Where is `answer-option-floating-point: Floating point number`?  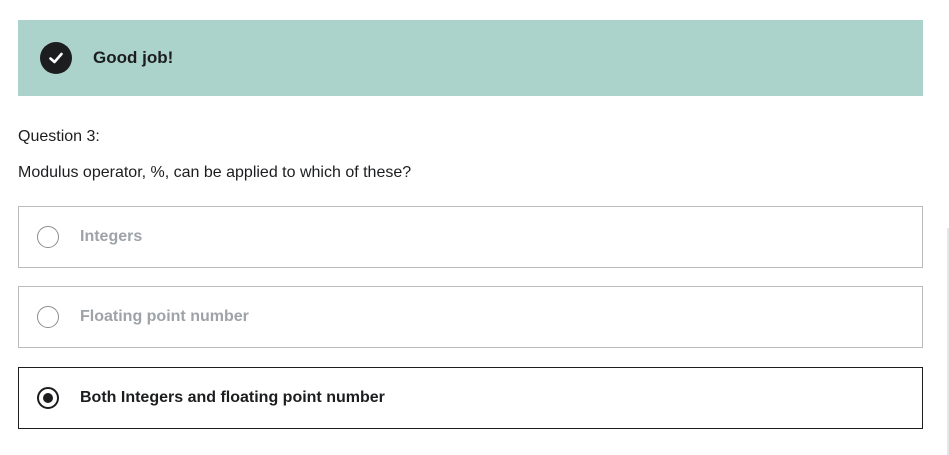
answer-option-floating-point: Floating point number is located at coordinates (470, 317).